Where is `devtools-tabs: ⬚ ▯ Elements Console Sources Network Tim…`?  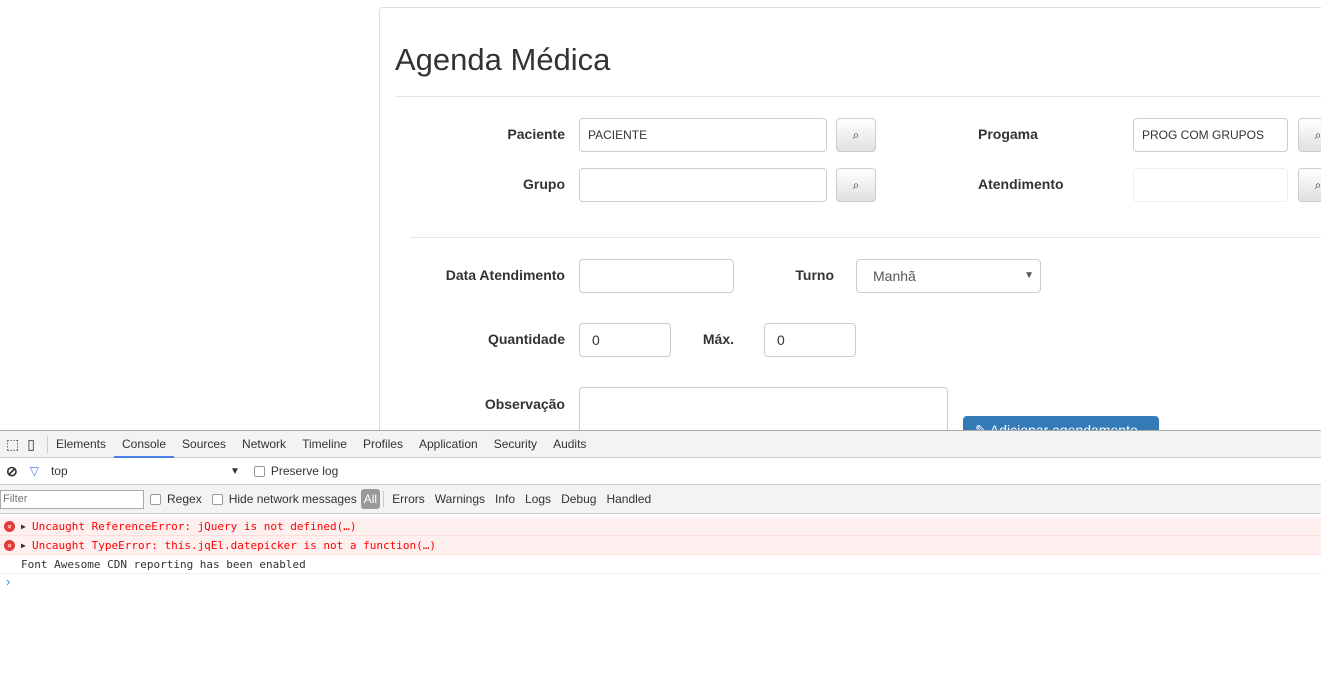
devtools-tabs: ⬚ ▯ Elements Console Sources Network Tim… is located at coordinates (660, 444).